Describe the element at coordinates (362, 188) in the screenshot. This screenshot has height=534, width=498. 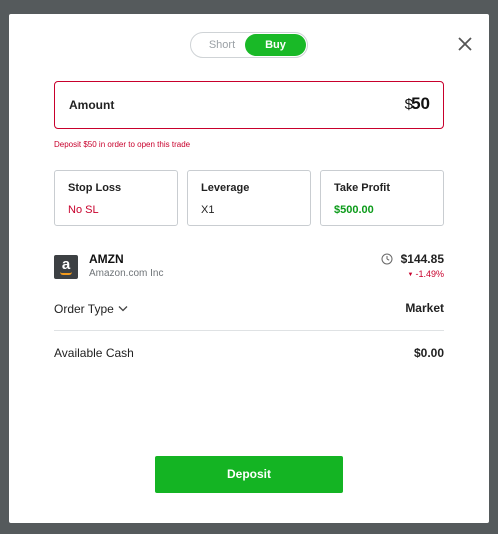
I see `take-profit-label: Take Profit` at that location.